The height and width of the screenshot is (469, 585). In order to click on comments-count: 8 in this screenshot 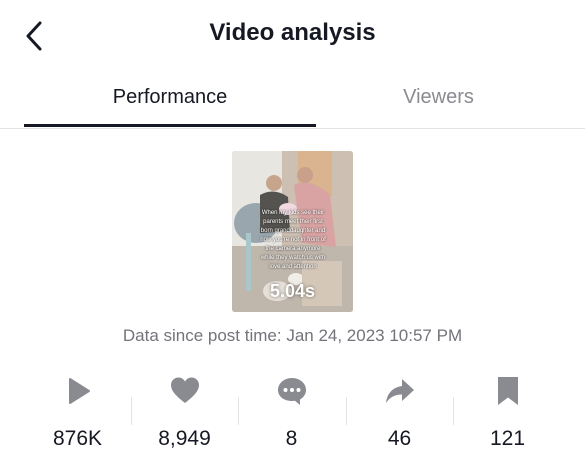, I will do `click(291, 438)`.